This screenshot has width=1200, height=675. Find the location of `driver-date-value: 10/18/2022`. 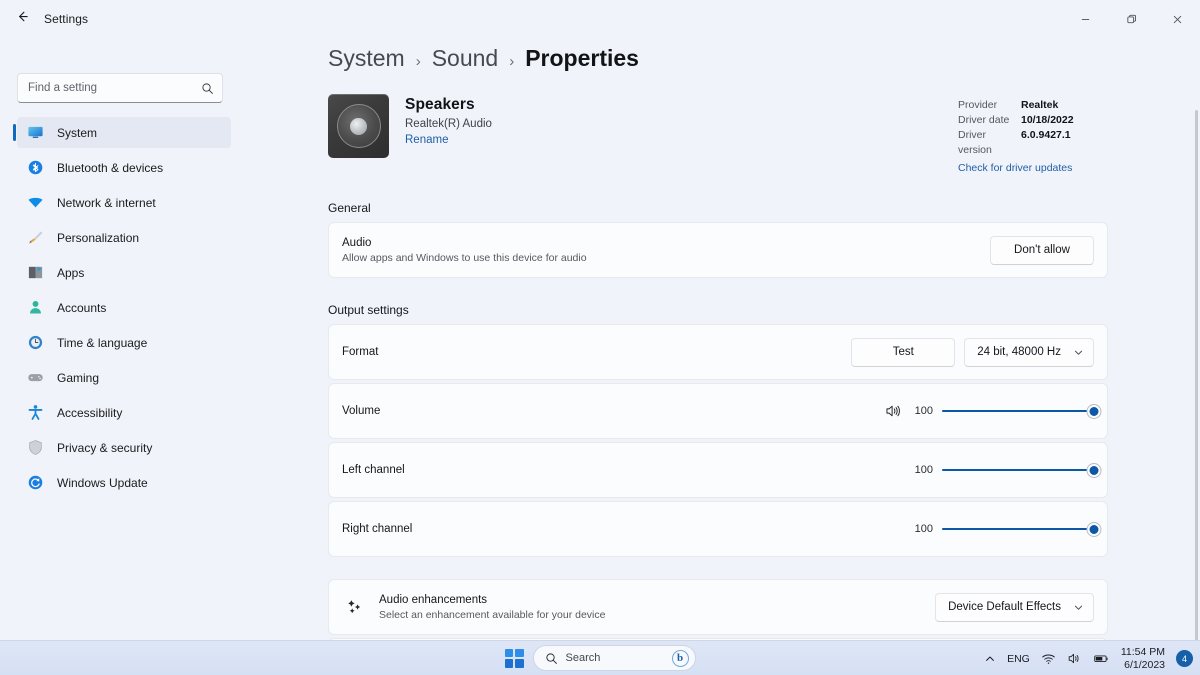

driver-date-value: 10/18/2022 is located at coordinates (1047, 120).